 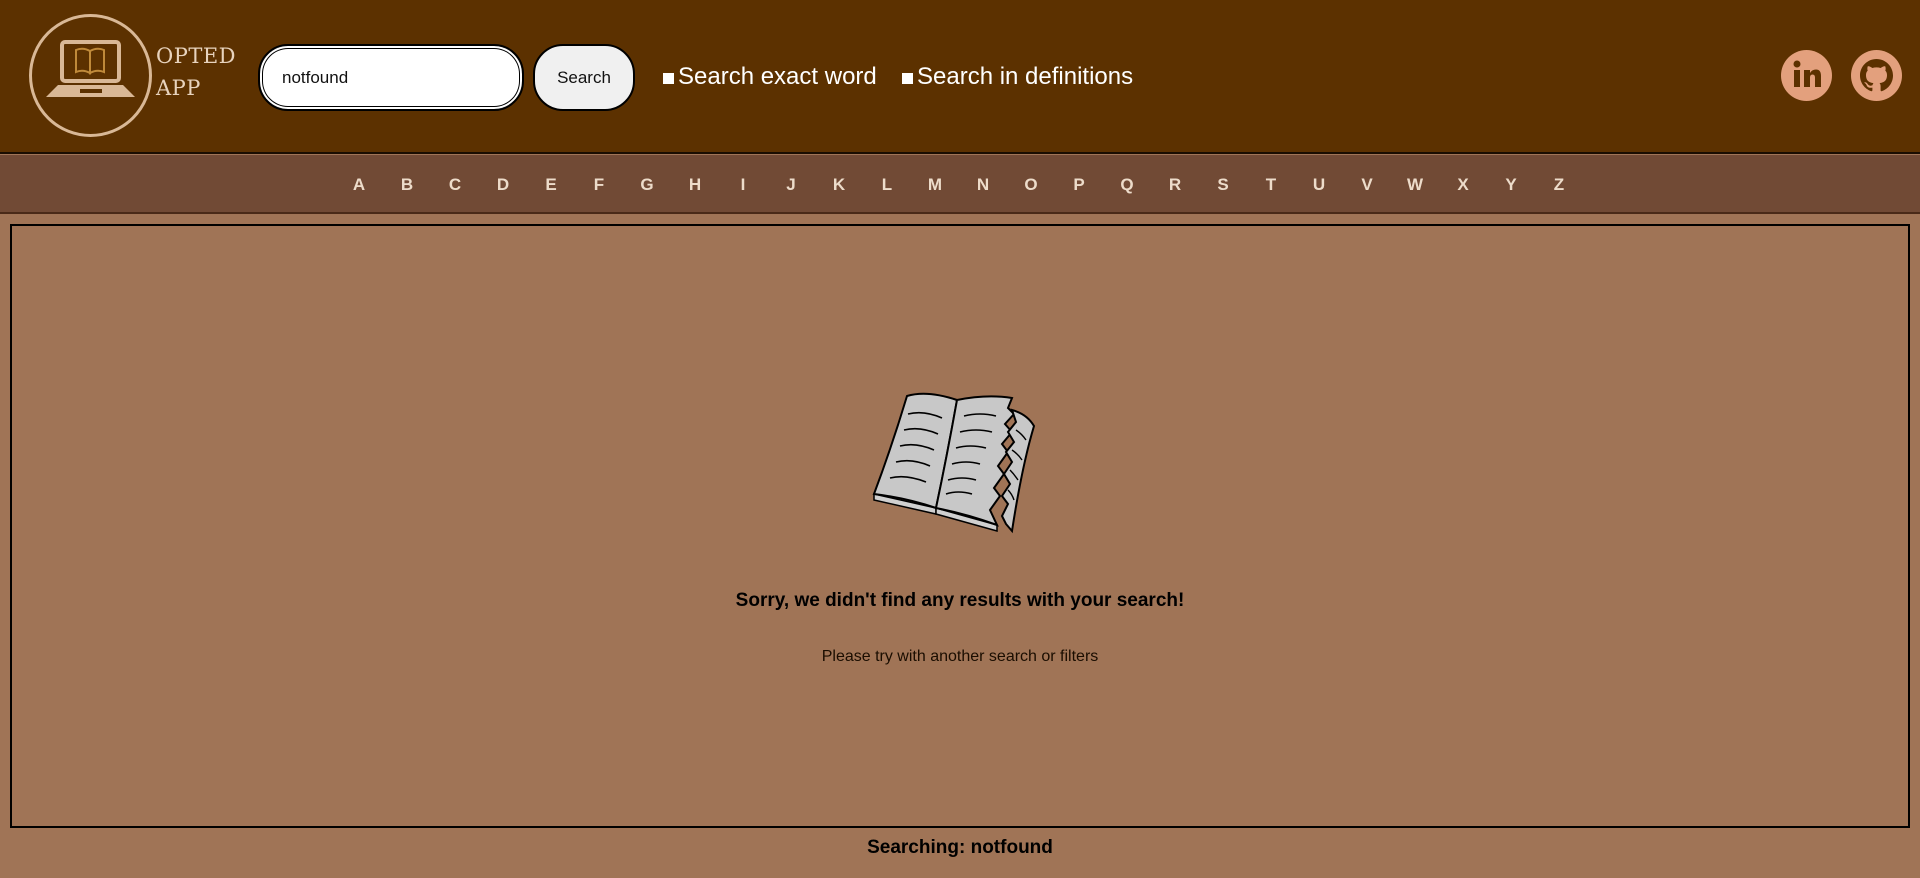 I want to click on exact-word-filter: Search exact word, so click(x=770, y=77).